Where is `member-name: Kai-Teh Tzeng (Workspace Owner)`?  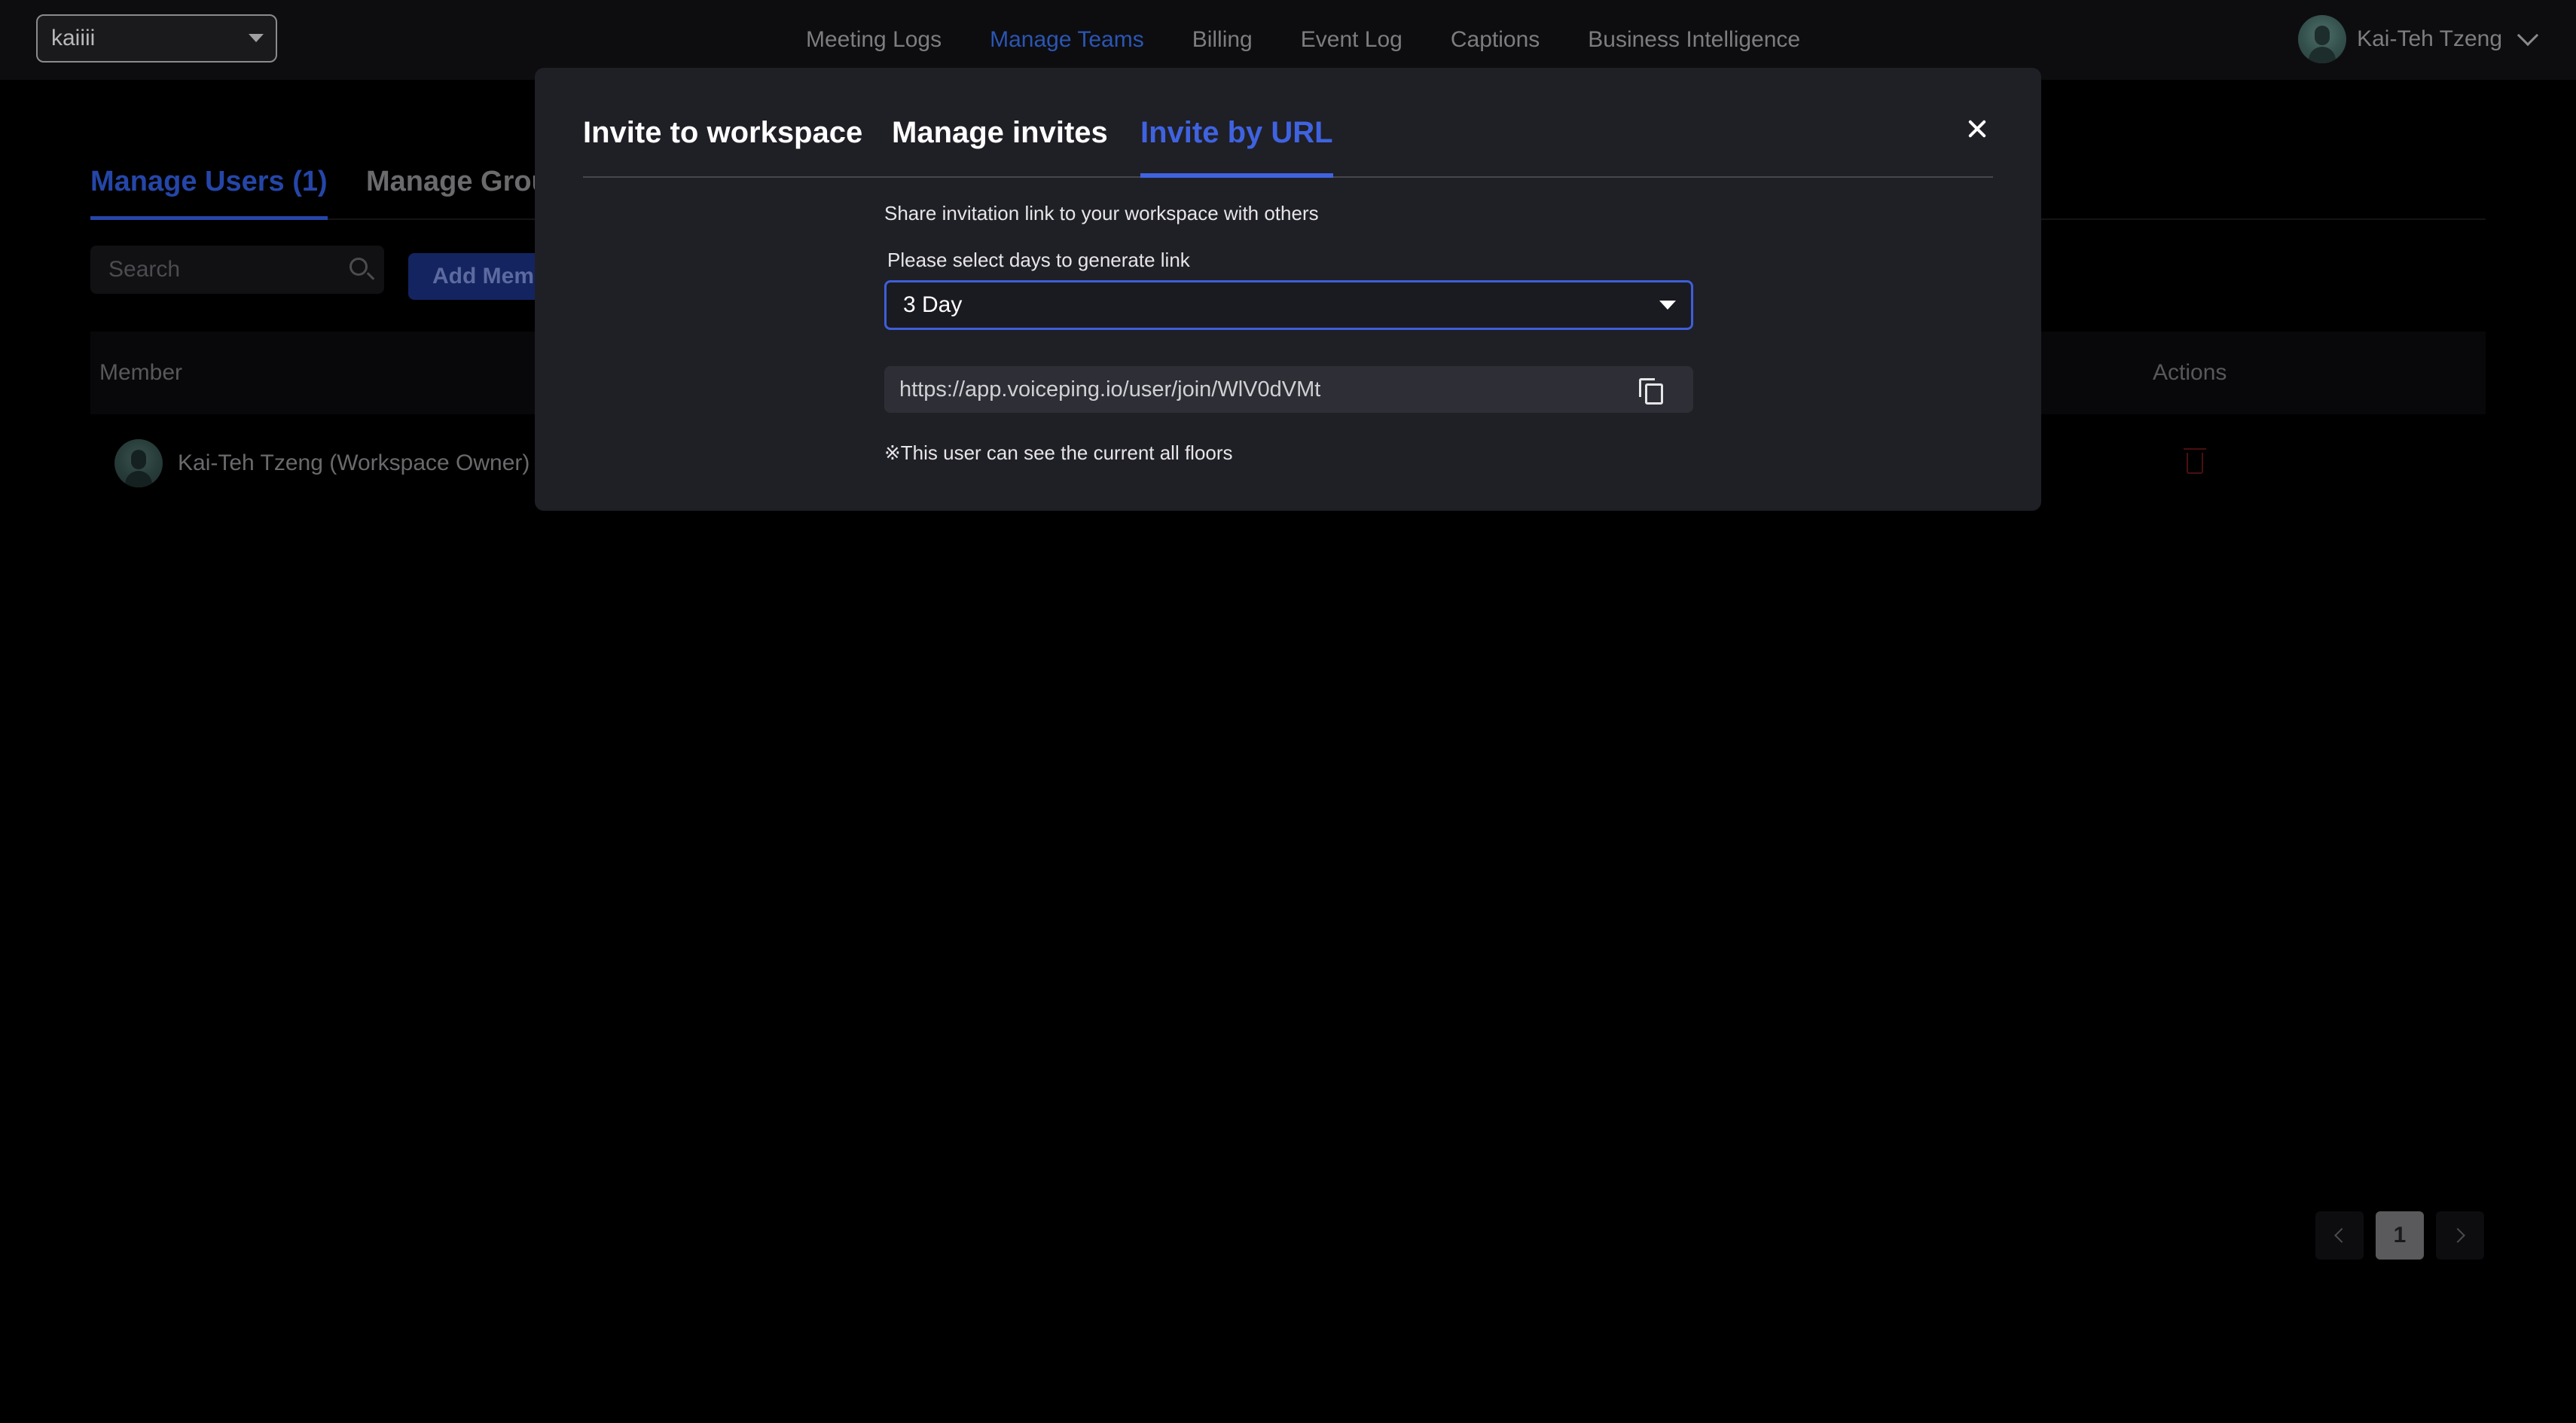
member-name: Kai-Teh Tzeng (Workspace Owner) is located at coordinates (354, 463).